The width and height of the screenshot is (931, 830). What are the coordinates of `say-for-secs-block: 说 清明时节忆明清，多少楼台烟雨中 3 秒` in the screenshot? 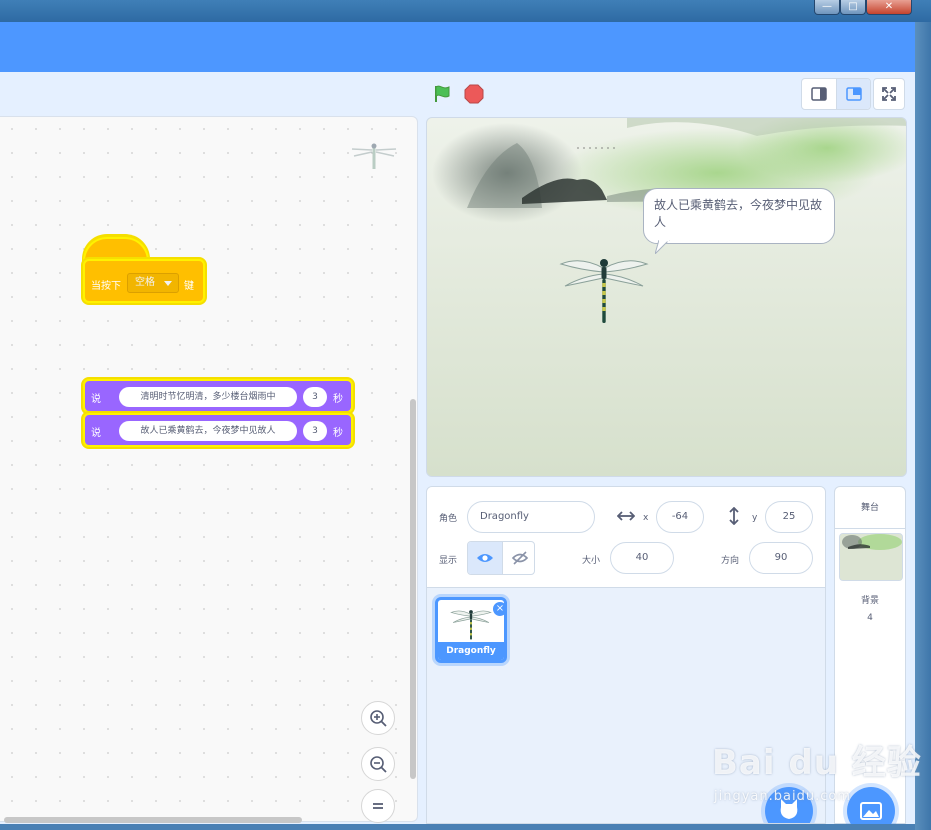 It's located at (218, 396).